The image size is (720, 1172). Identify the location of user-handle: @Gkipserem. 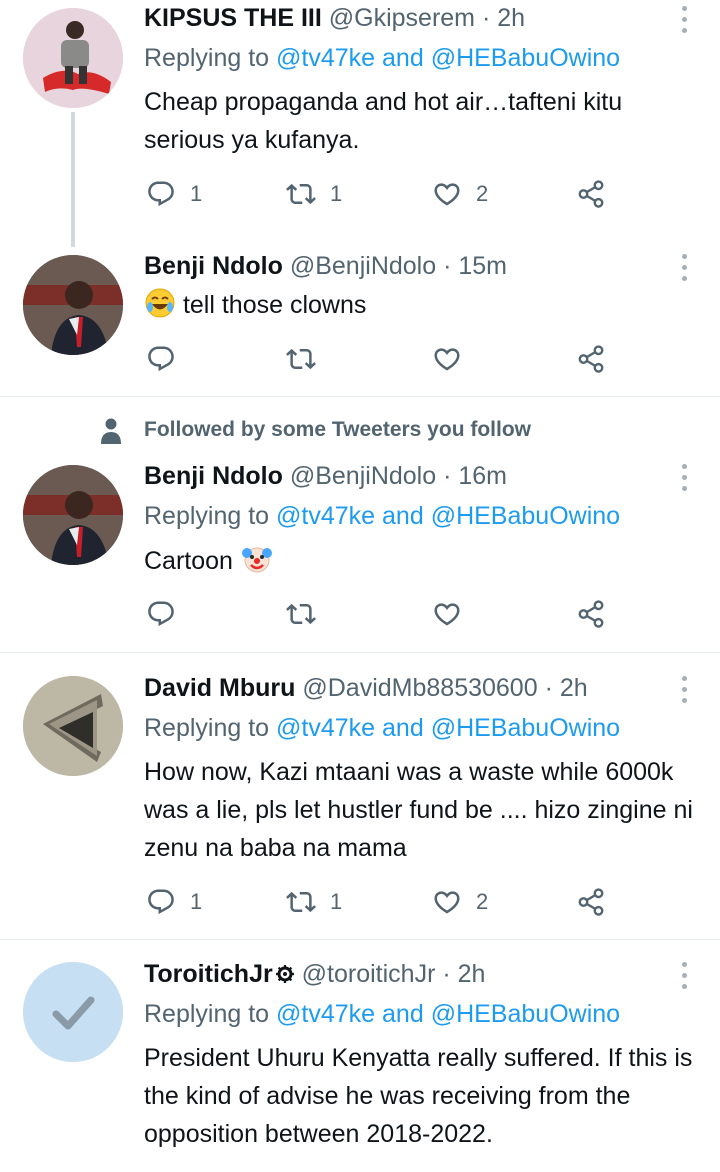
(402, 18).